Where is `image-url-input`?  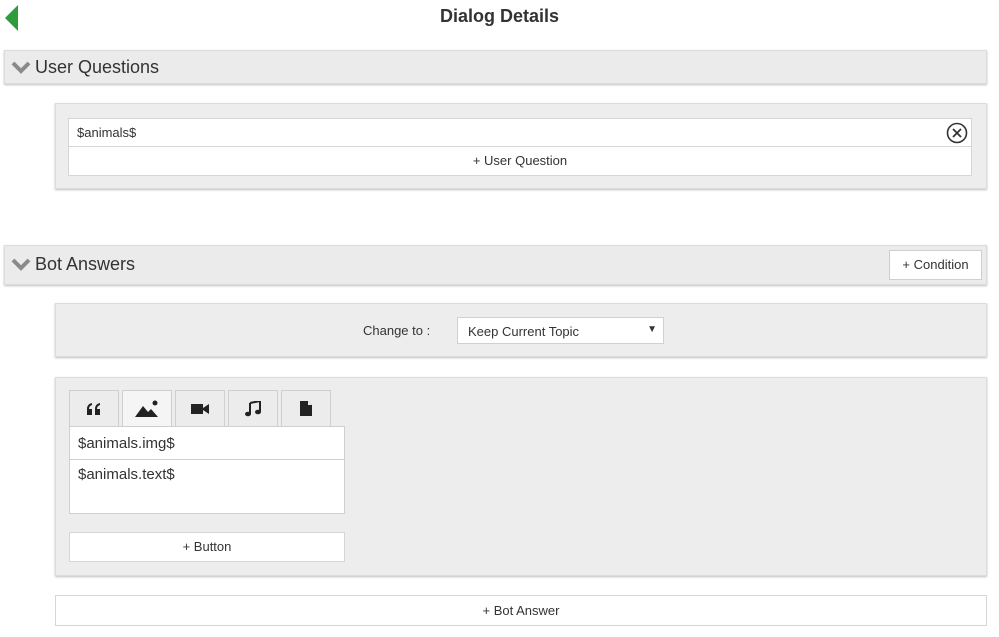 image-url-input is located at coordinates (207, 443).